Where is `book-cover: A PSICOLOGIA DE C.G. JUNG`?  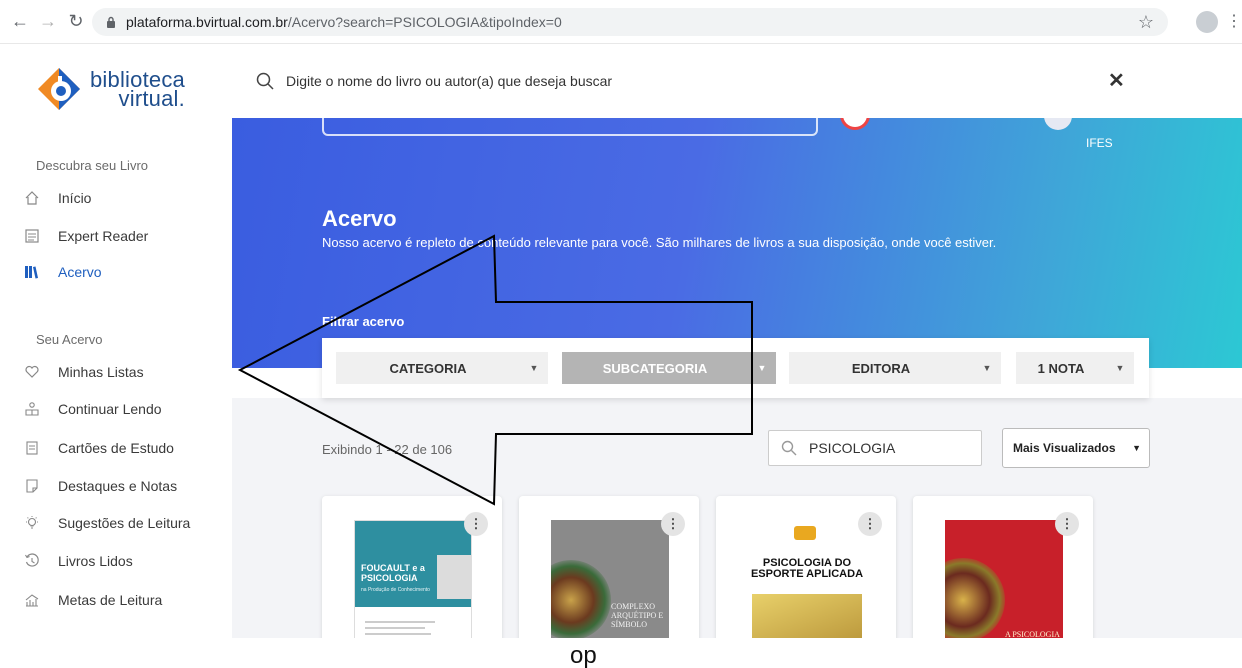 book-cover: A PSICOLOGIA DE C.G. JUNG is located at coordinates (1004, 588).